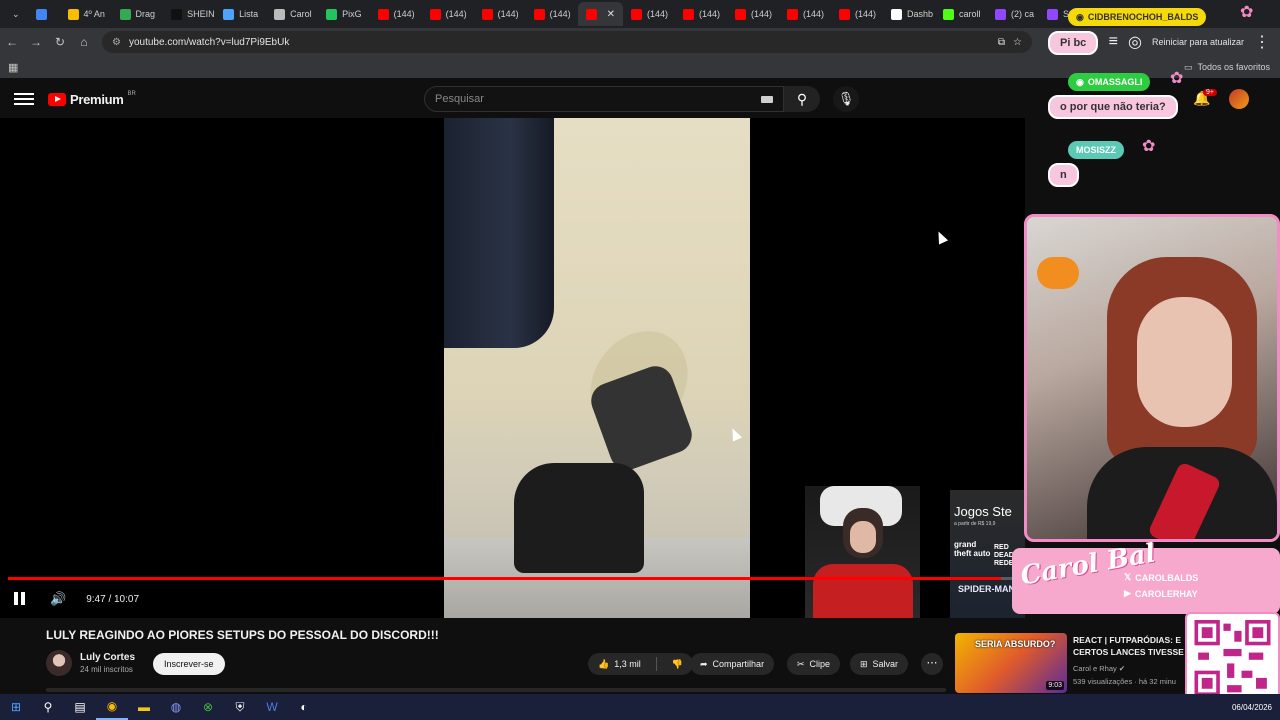 The height and width of the screenshot is (720, 1280). What do you see at coordinates (1001, 42) in the screenshot?
I see `install-icon: ⧉` at bounding box center [1001, 42].